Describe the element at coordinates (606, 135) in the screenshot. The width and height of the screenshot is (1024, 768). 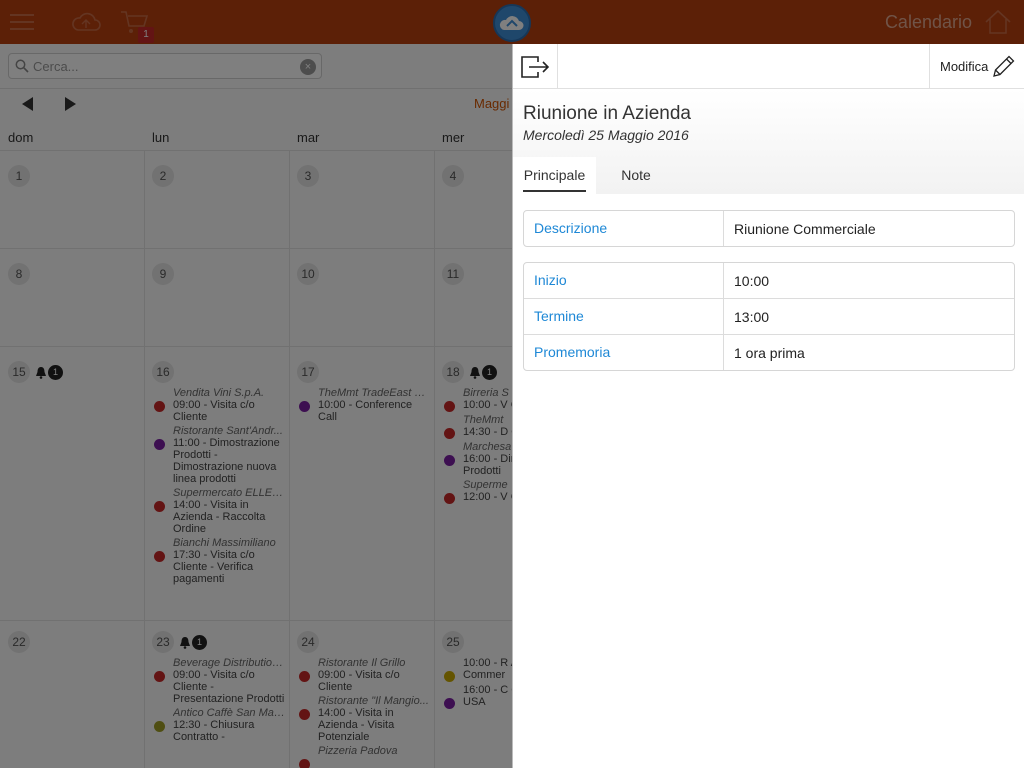
I see `event-date: Mercoledì 25 Maggio 2016` at that location.